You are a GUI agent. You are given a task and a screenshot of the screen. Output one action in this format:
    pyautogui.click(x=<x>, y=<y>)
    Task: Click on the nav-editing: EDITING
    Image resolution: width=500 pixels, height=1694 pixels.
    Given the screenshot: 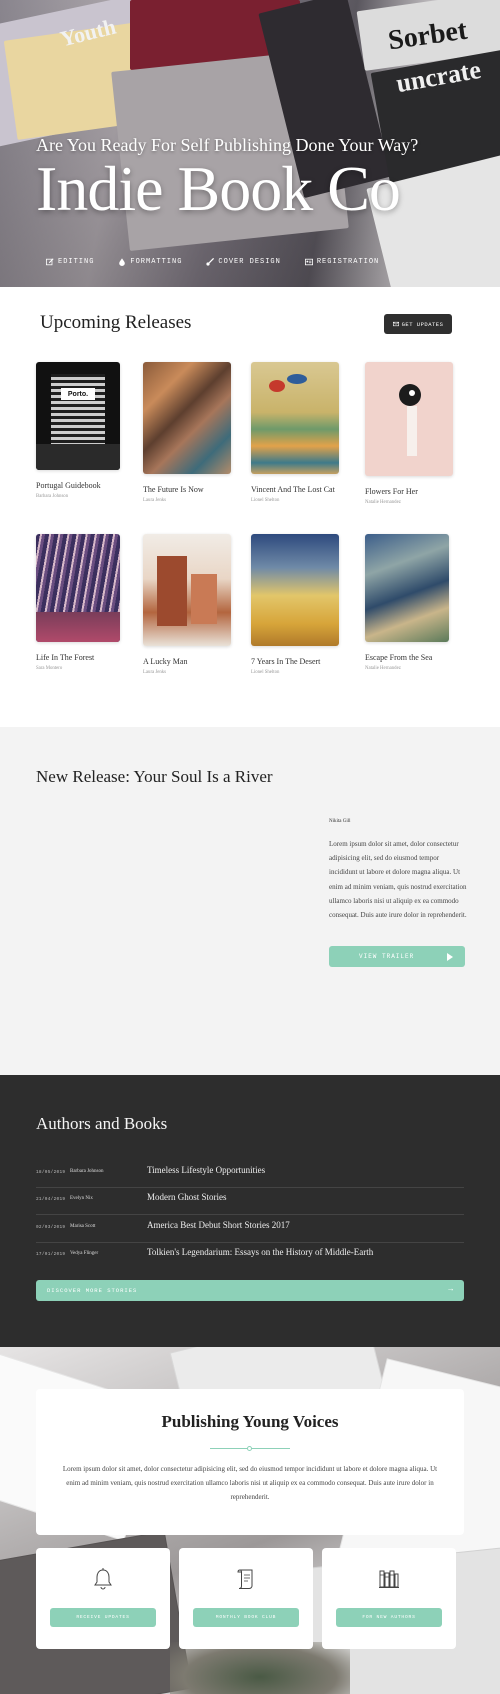 What is the action you would take?
    pyautogui.click(x=70, y=262)
    